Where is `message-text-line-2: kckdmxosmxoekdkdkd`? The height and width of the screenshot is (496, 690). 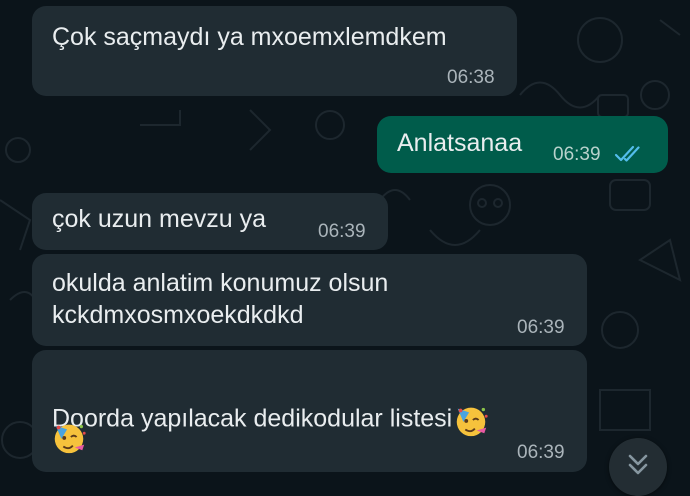
message-text-line-2: kckdmxosmxoekdkdkd is located at coordinates (178, 315).